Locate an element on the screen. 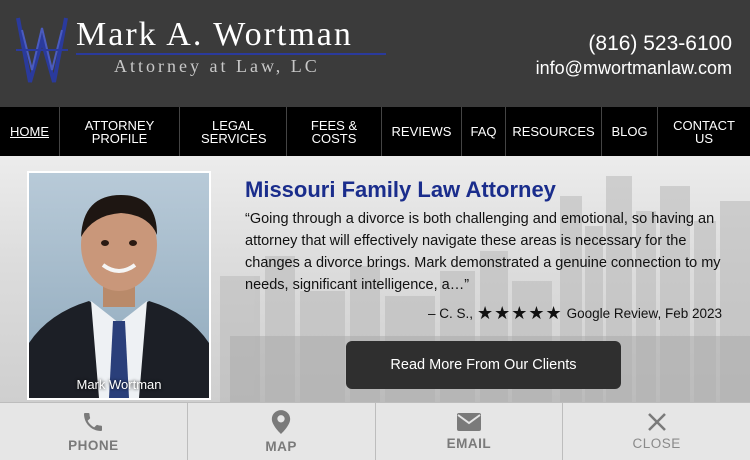  nav-item-legal-services: LEGAL SERVICES is located at coordinates (233, 131).